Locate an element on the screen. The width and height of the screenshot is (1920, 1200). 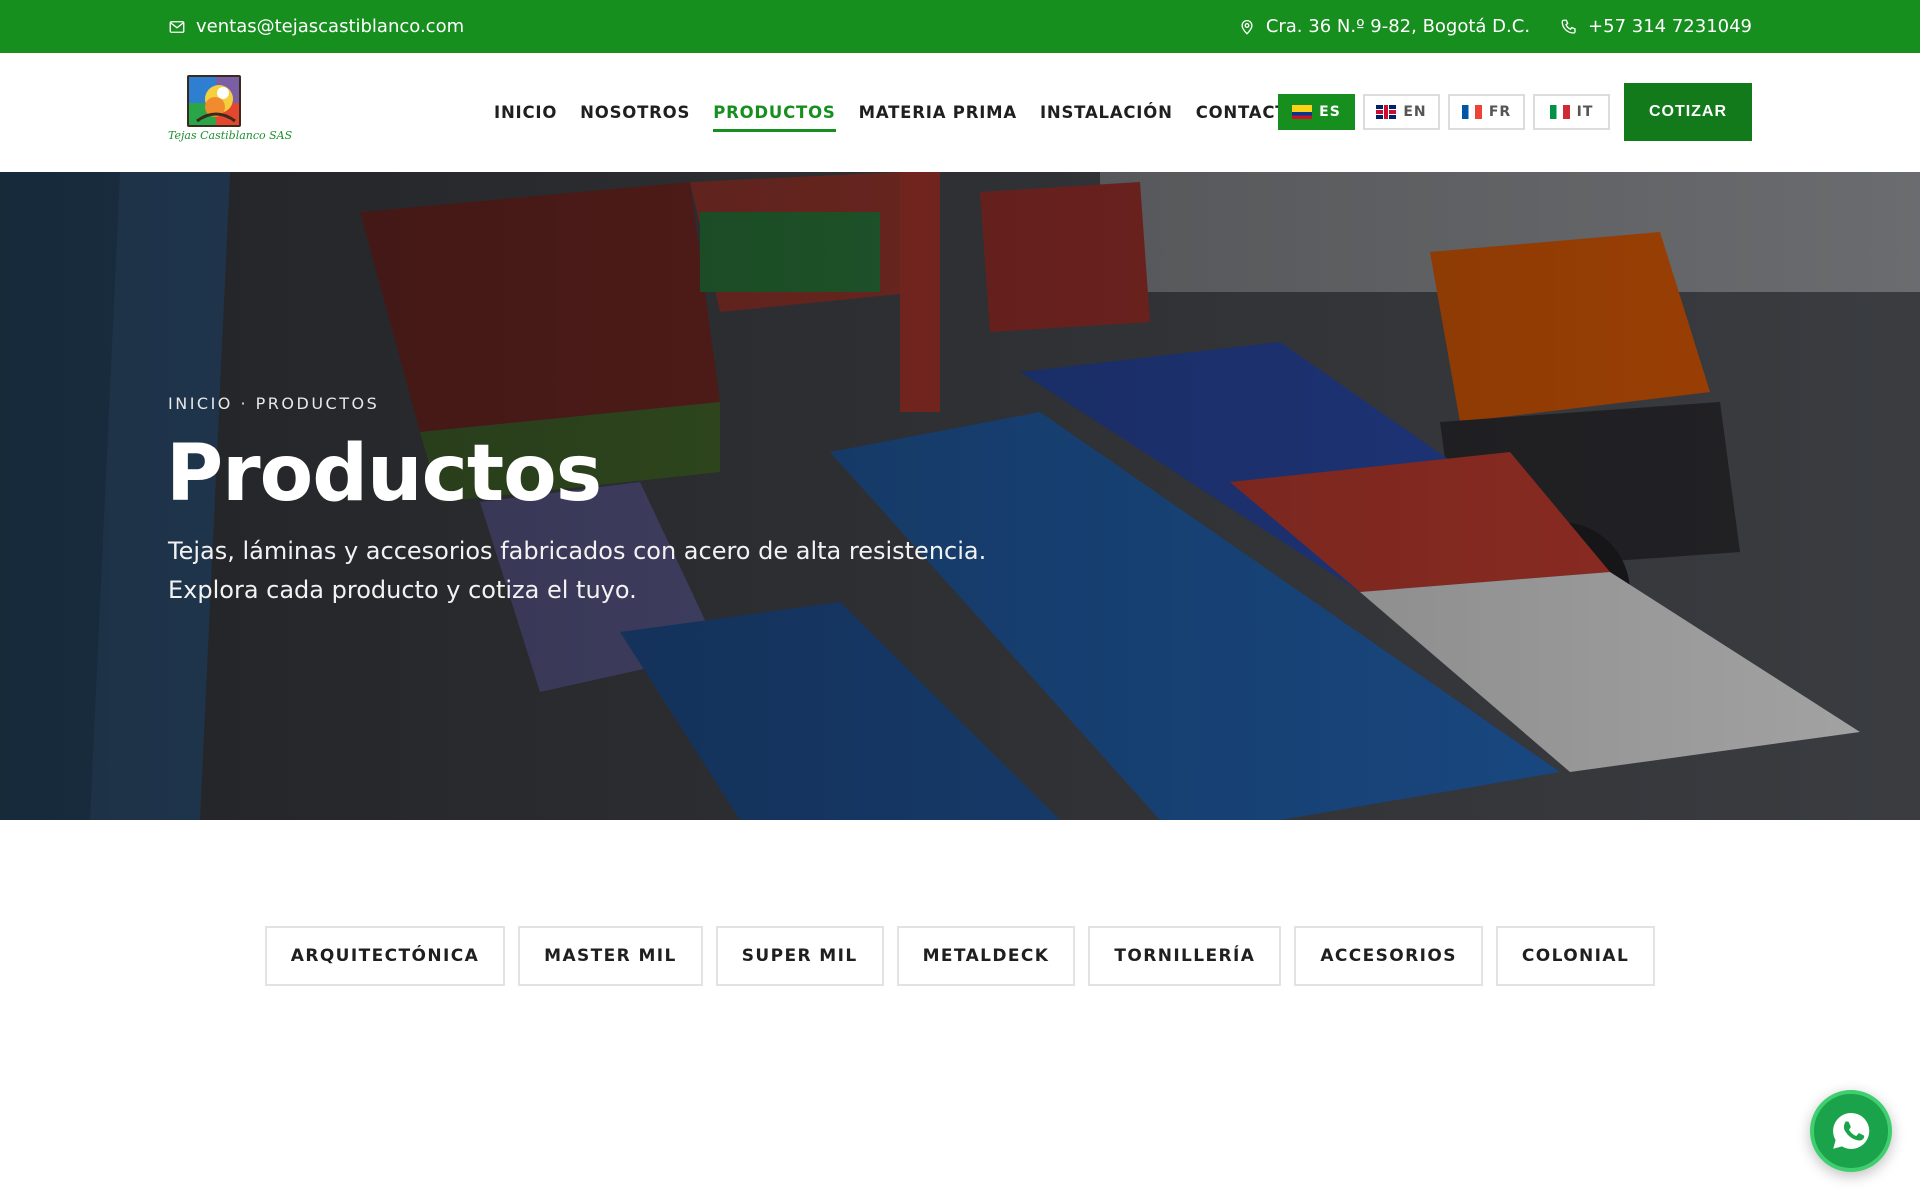
logo: Tejas Castiblanco SAS is located at coordinates (230, 112).